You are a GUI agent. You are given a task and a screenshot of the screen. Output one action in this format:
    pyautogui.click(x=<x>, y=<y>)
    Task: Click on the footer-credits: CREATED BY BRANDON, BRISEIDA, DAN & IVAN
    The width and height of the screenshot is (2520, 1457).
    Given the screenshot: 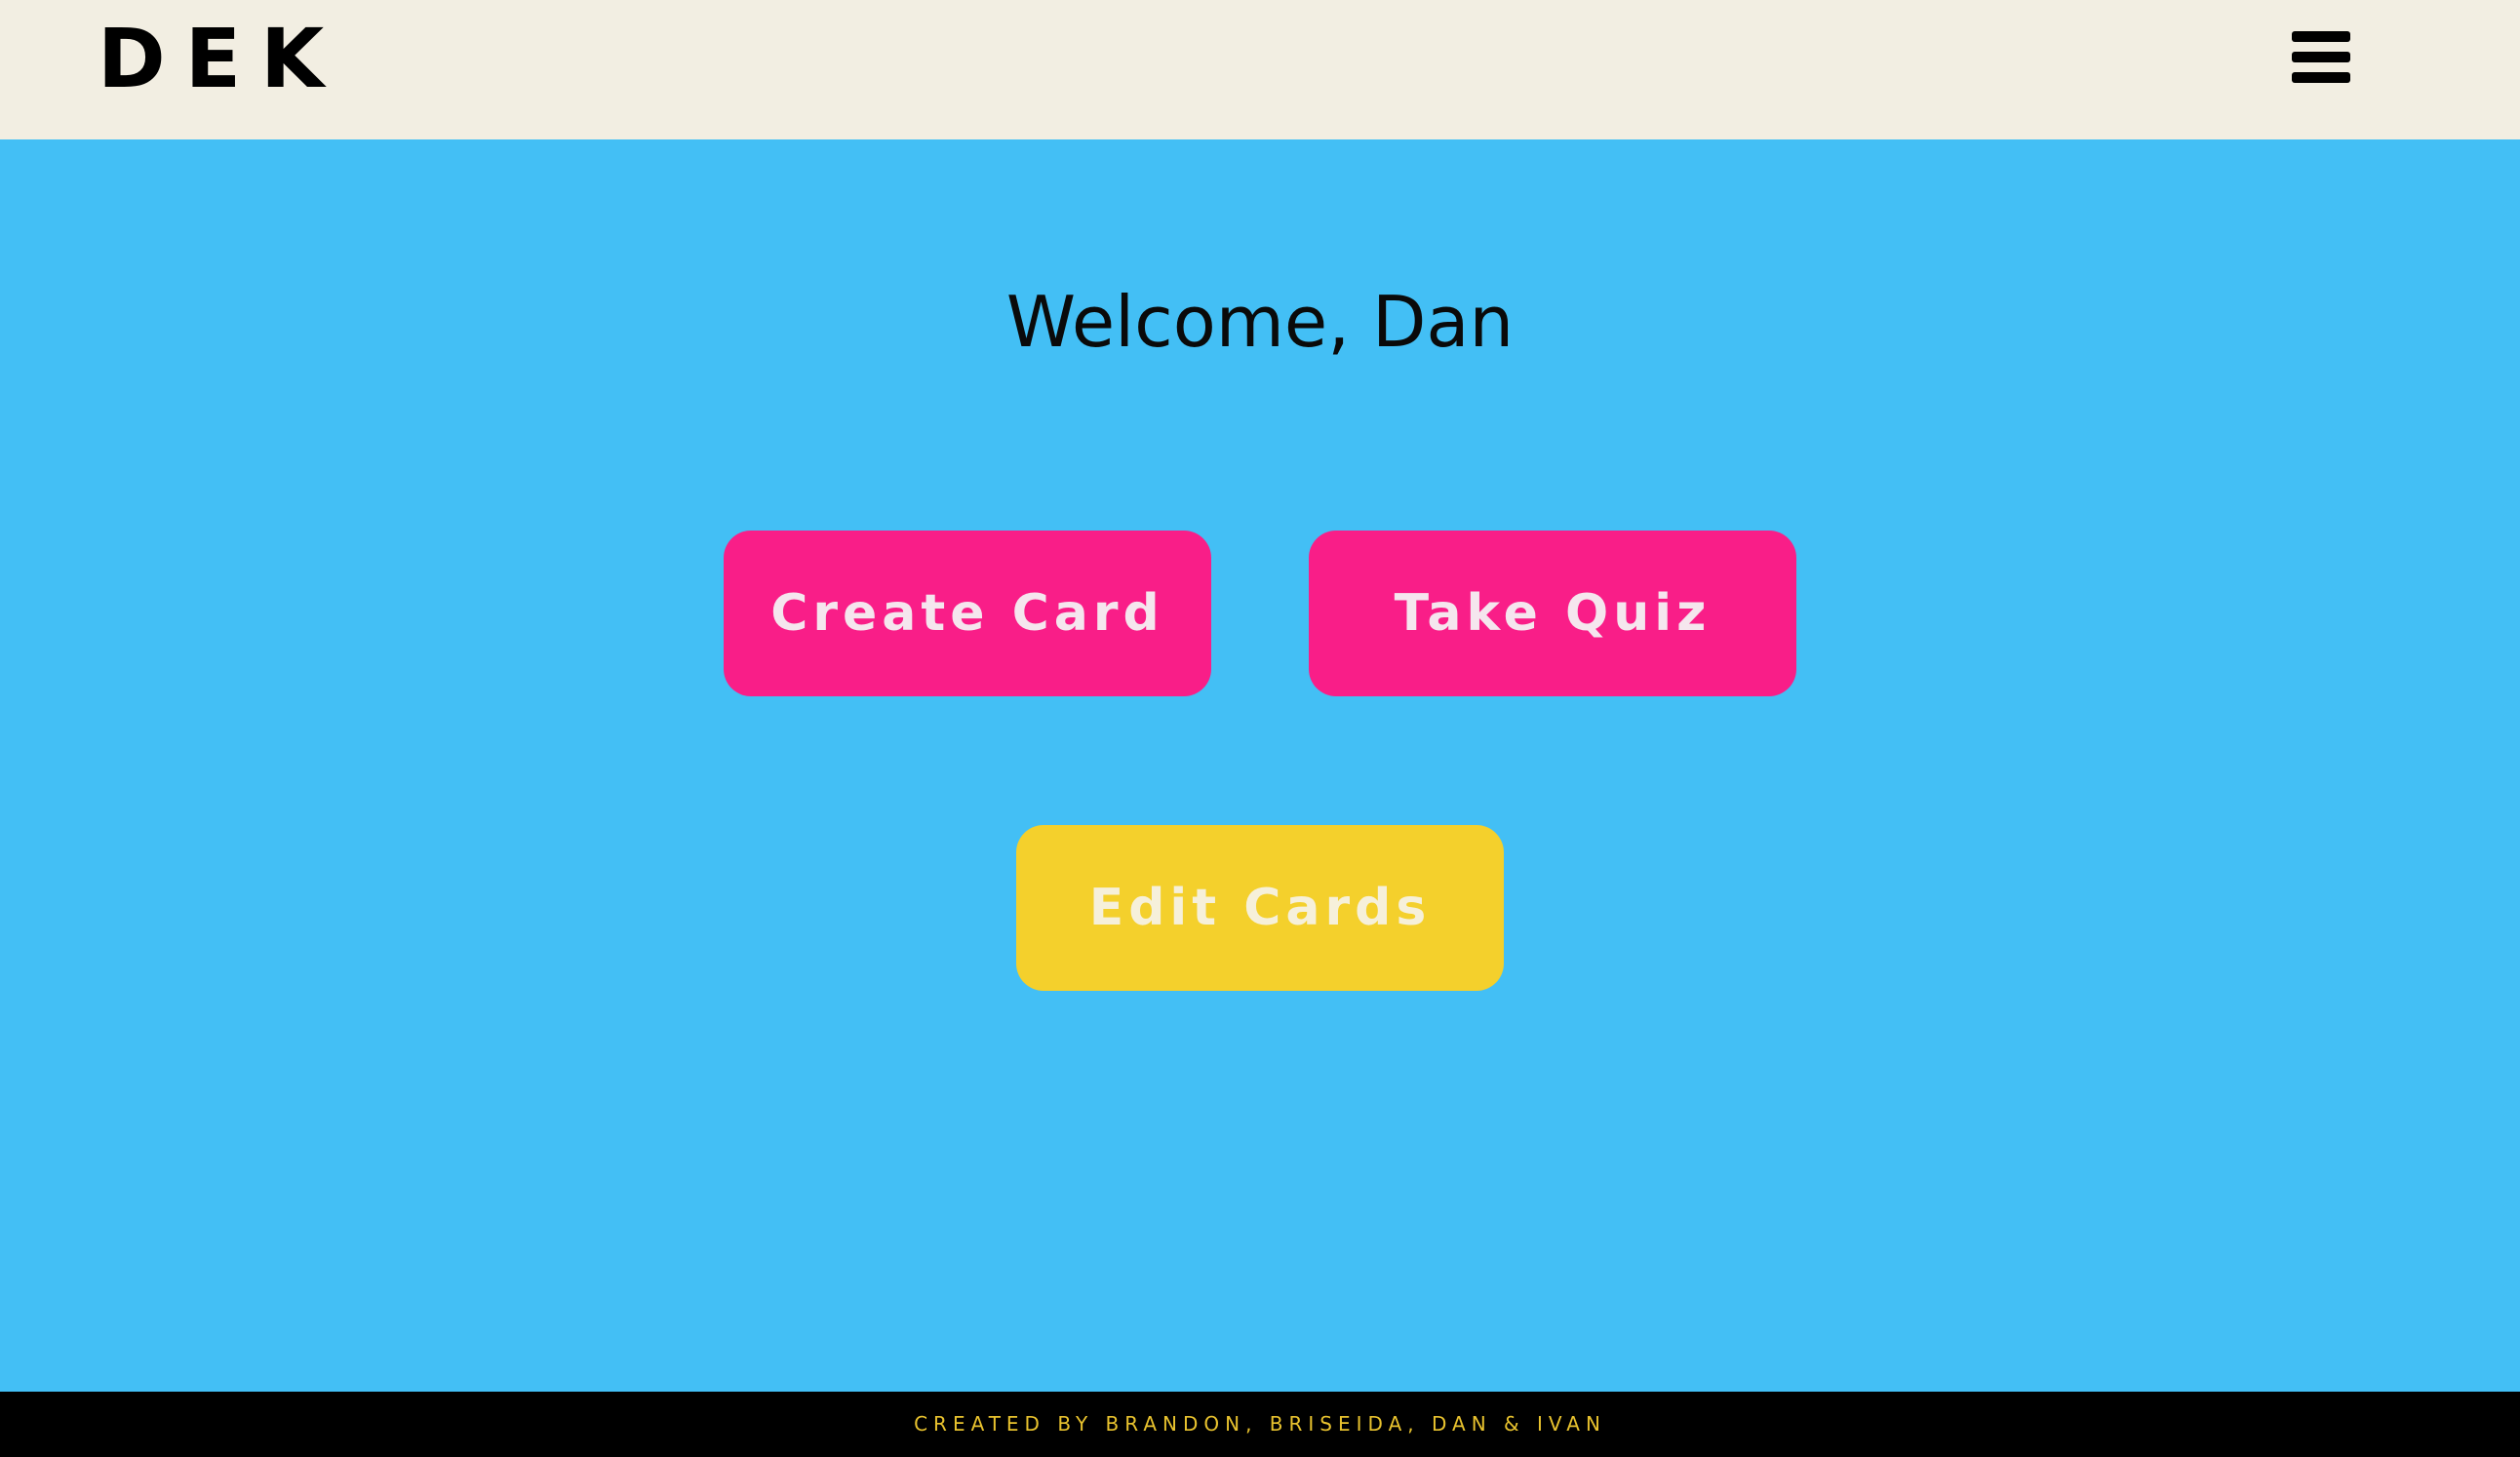 What is the action you would take?
    pyautogui.click(x=1260, y=1424)
    